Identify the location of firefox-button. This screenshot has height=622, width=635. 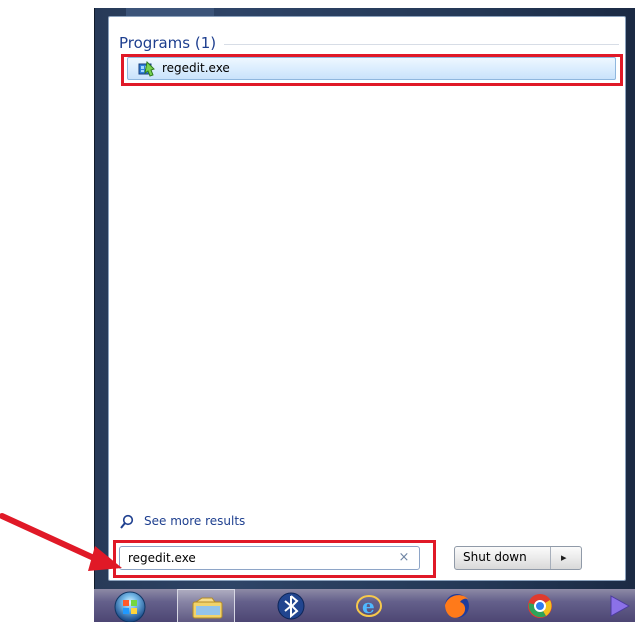
(457, 605).